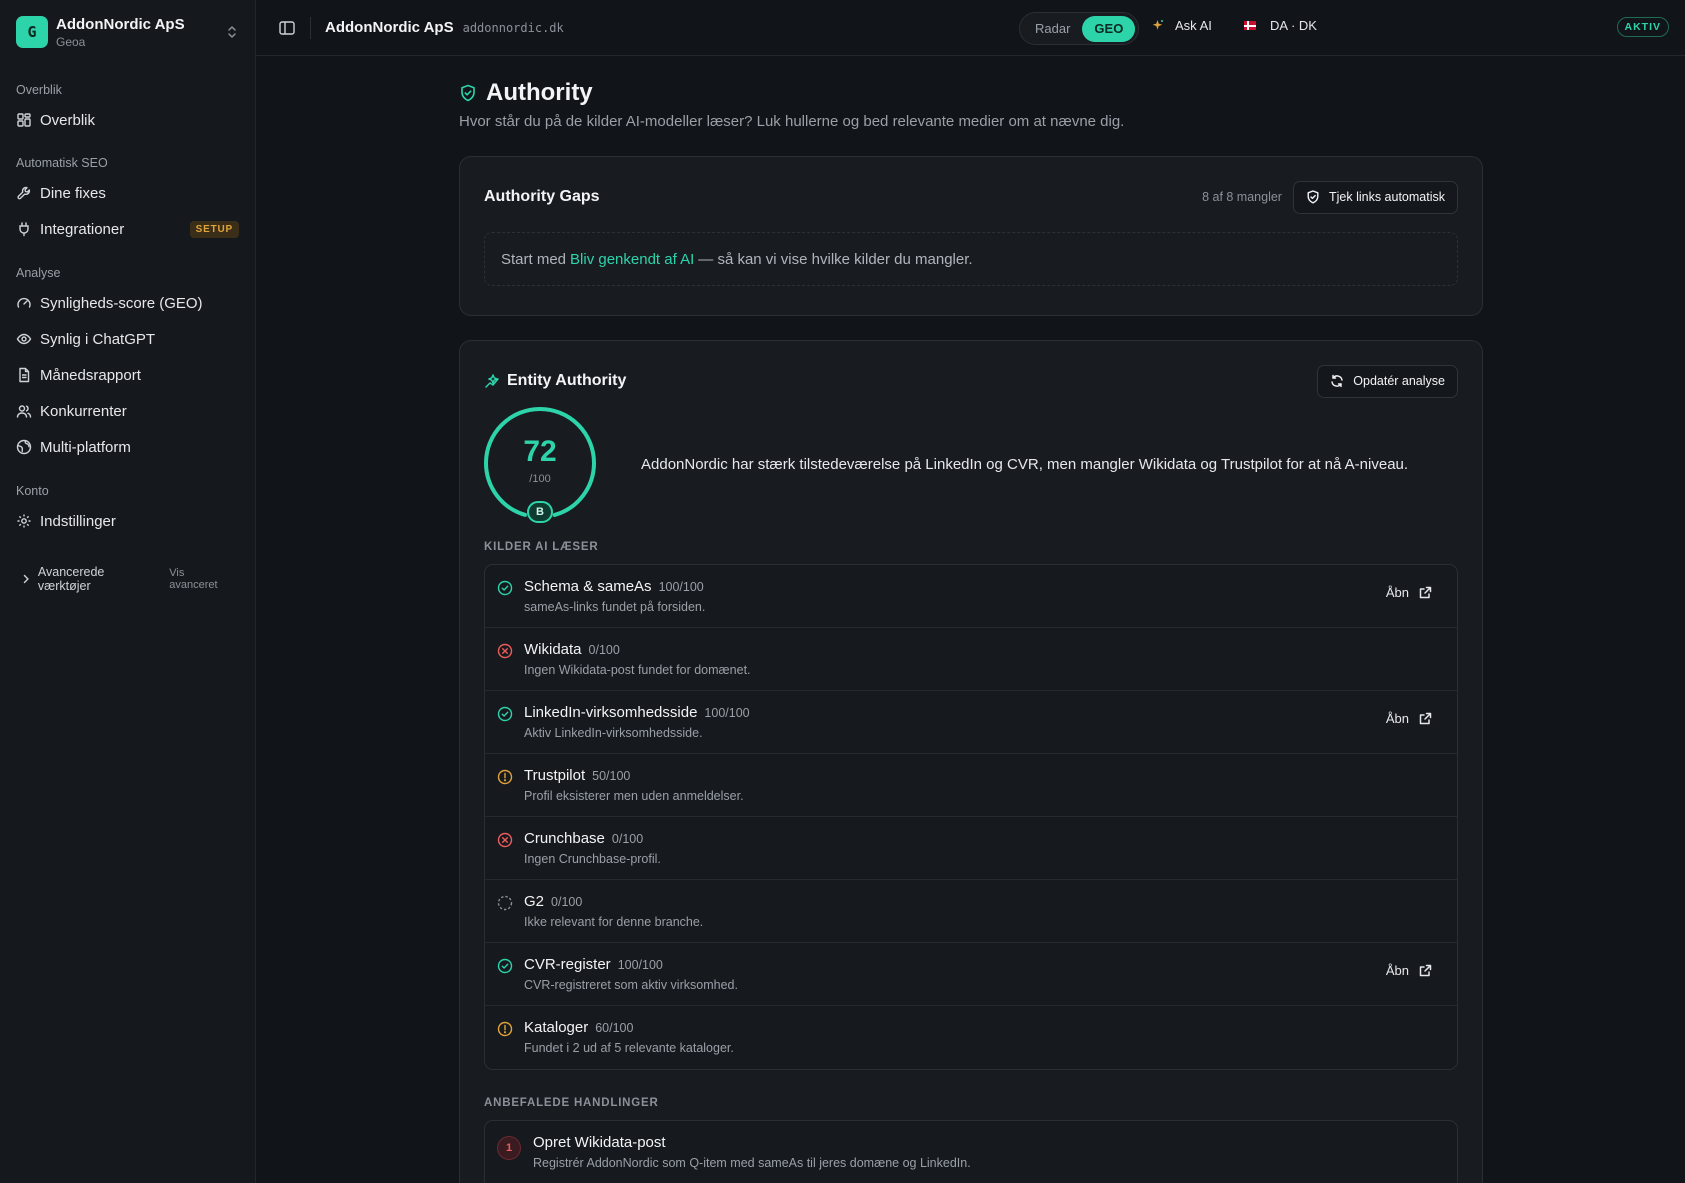 The width and height of the screenshot is (1685, 1183). What do you see at coordinates (1337, 381) in the screenshot?
I see `refresh-icon` at bounding box center [1337, 381].